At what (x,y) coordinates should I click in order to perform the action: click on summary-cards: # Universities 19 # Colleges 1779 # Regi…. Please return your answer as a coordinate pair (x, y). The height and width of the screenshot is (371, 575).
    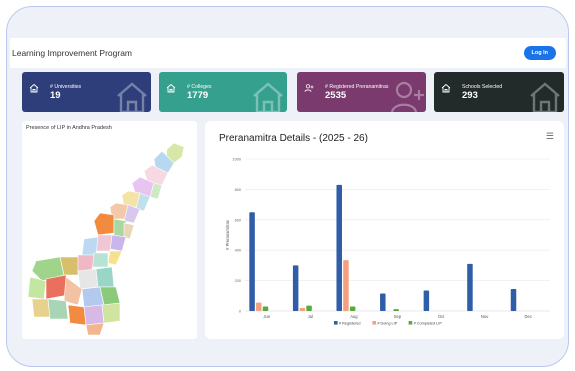
    Looking at the image, I should click on (293, 92).